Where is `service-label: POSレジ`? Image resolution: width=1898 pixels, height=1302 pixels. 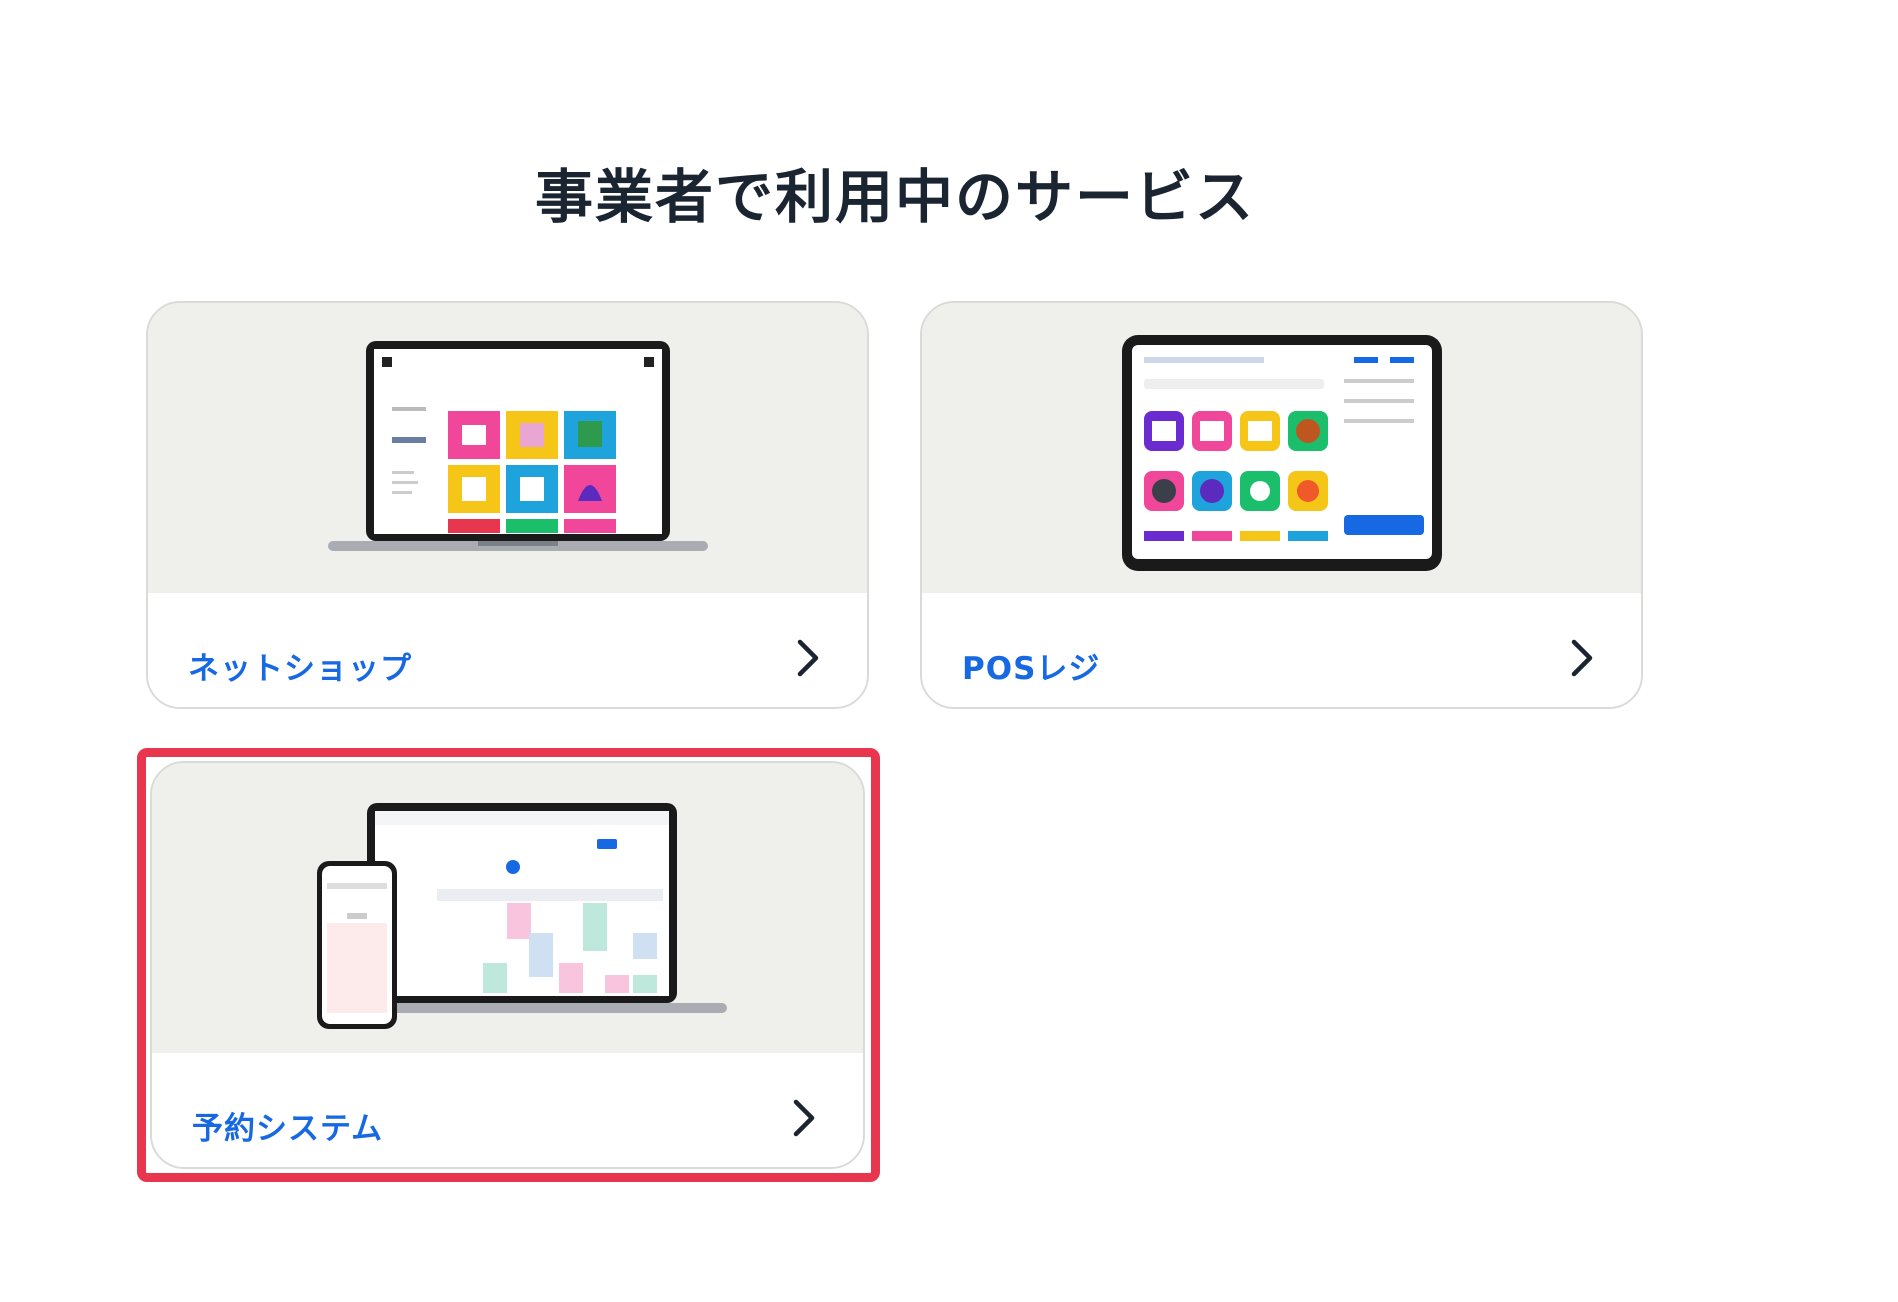
service-label: POSレジ is located at coordinates (1031, 669).